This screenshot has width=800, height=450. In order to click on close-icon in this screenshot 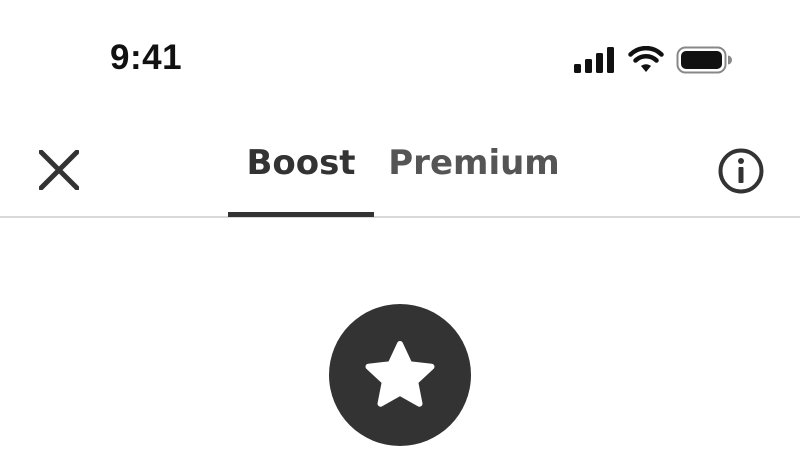, I will do `click(59, 170)`.